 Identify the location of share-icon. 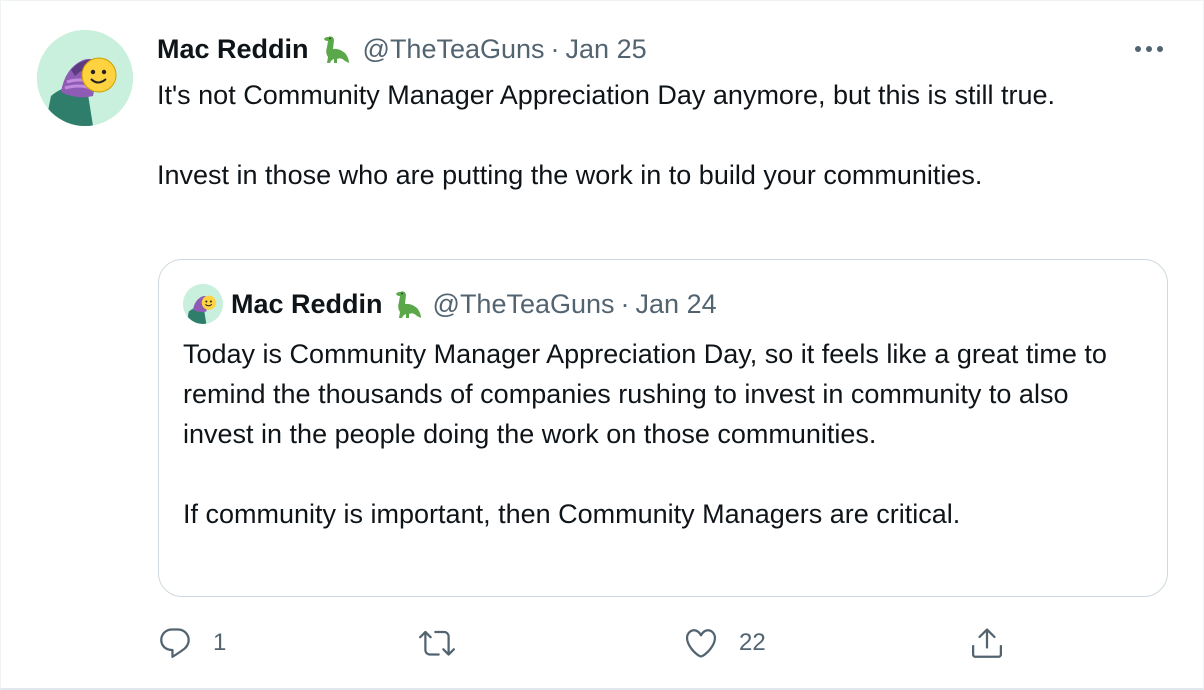
(987, 643).